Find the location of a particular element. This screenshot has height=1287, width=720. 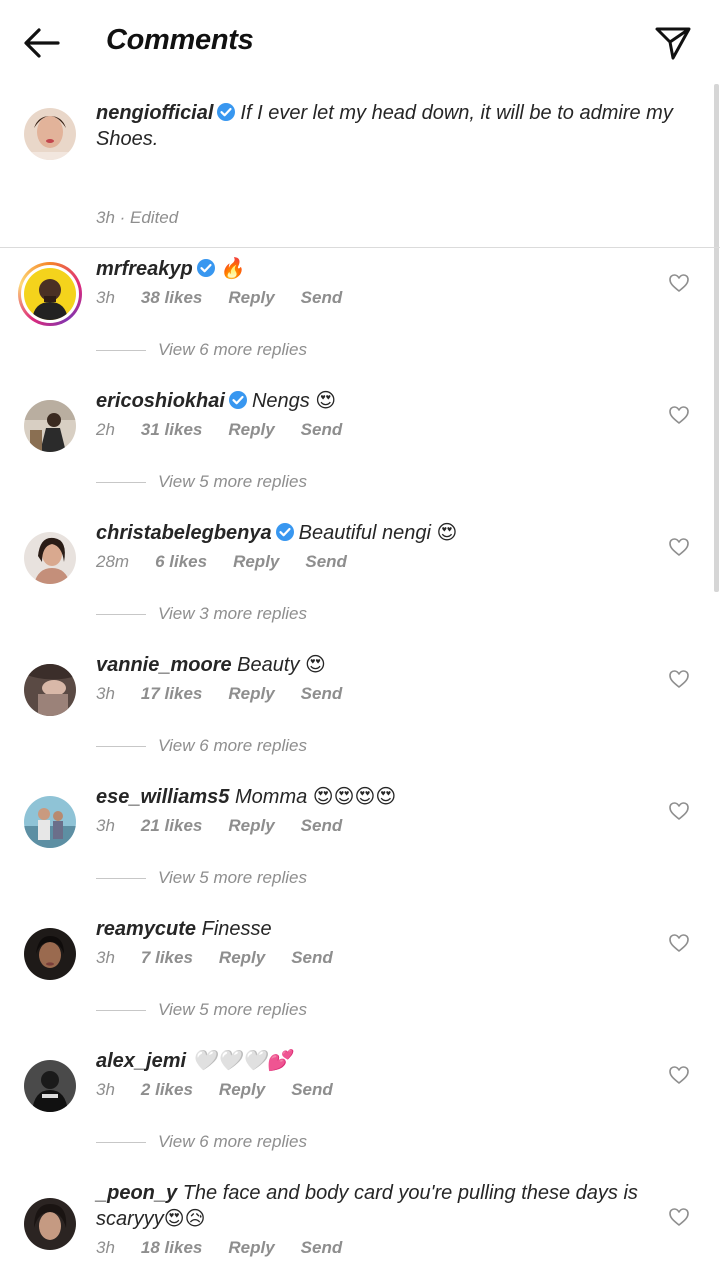

comment-username: ese_williams5 is located at coordinates (162, 797).